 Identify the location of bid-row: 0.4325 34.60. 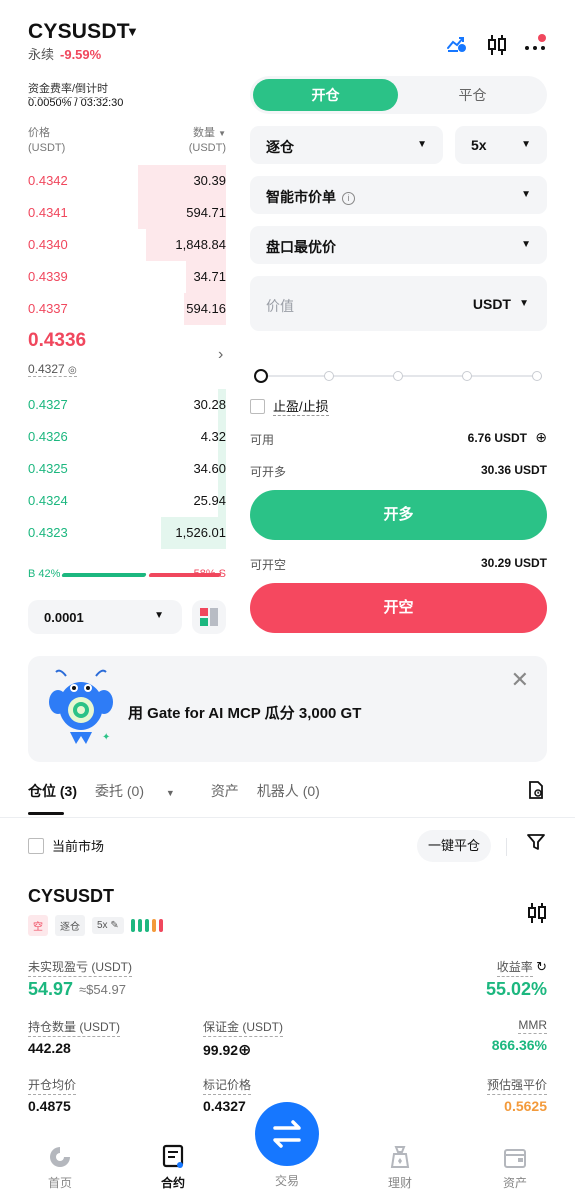
(127, 469).